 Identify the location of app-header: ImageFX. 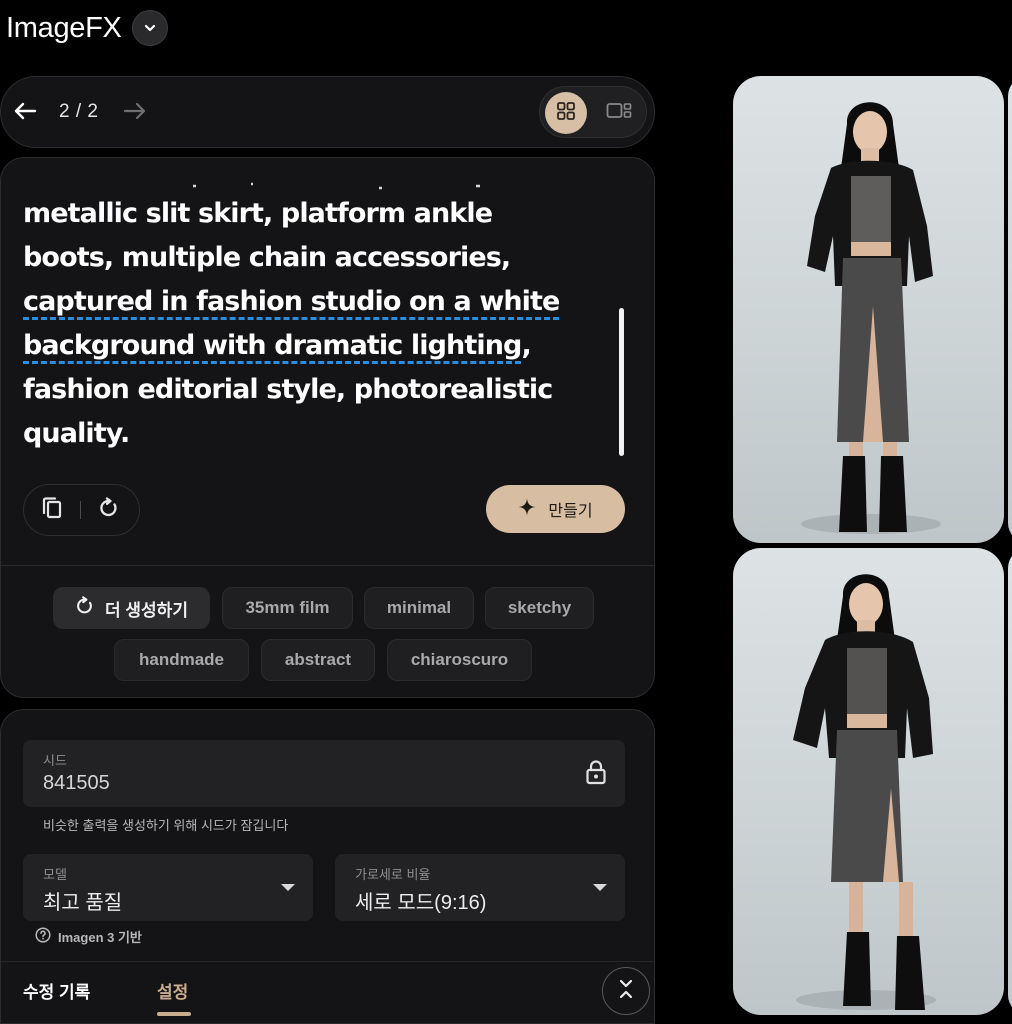
(87, 28).